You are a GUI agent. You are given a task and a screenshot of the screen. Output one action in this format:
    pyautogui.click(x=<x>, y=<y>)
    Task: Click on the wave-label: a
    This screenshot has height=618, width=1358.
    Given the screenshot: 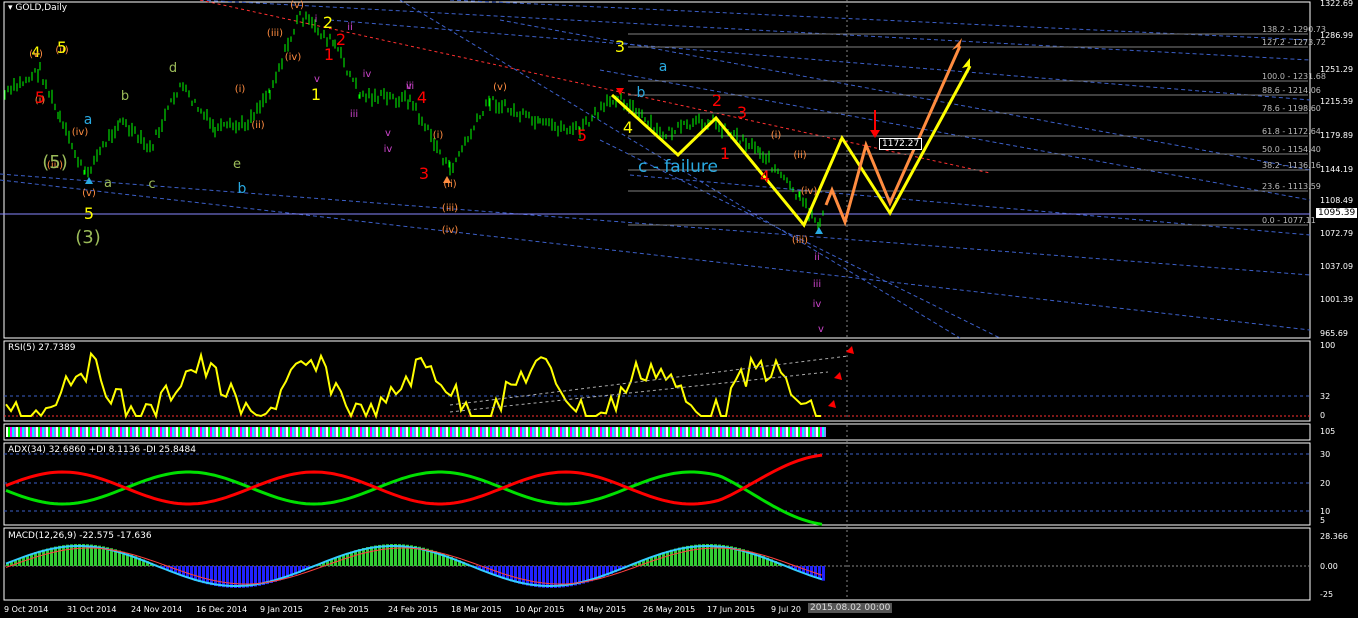 What is the action you would take?
    pyautogui.click(x=108, y=183)
    